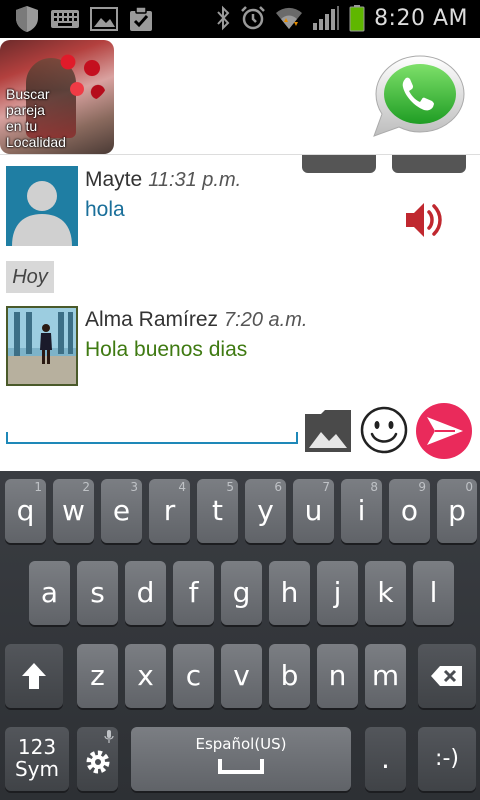 This screenshot has height=800, width=480. I want to click on shift-key, so click(34, 676).